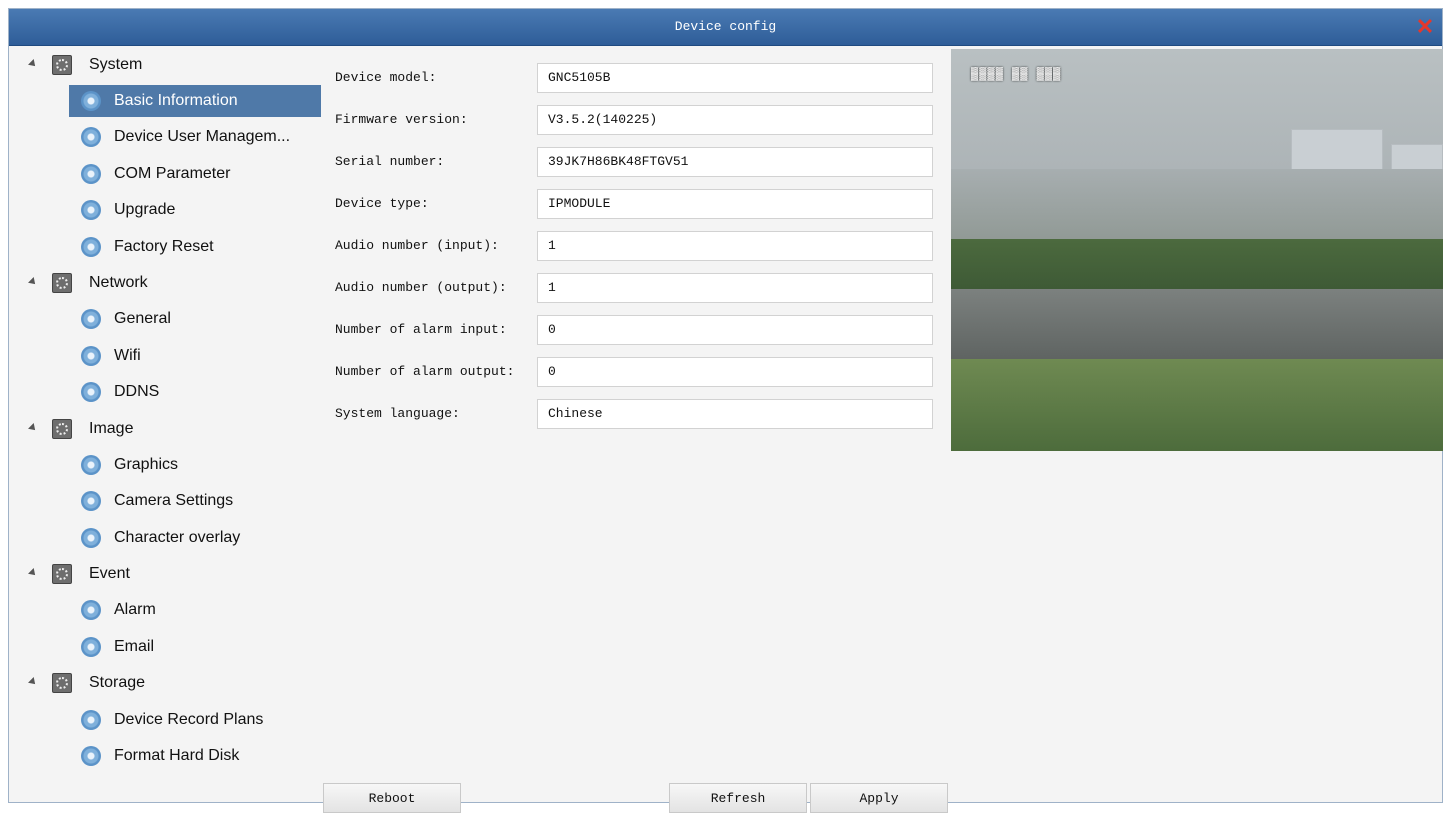 The image size is (1451, 814). I want to click on field-row: Audio number (output): 1, so click(635, 288).